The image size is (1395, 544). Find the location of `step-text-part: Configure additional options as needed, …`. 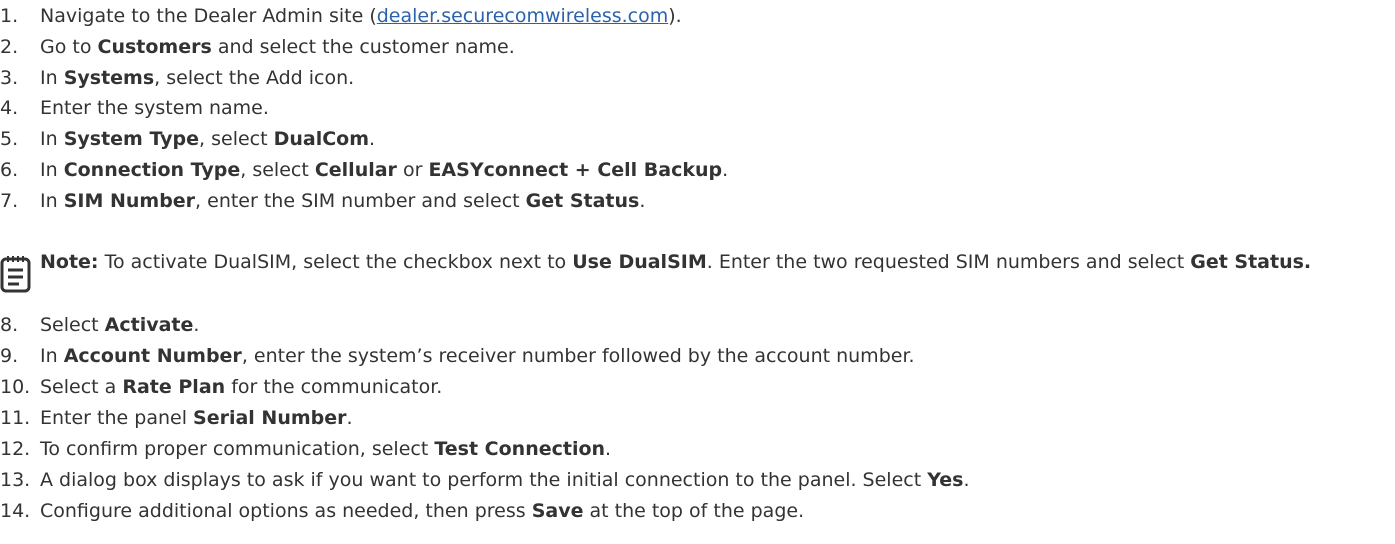

step-text-part: Configure additional options as needed, … is located at coordinates (286, 511).